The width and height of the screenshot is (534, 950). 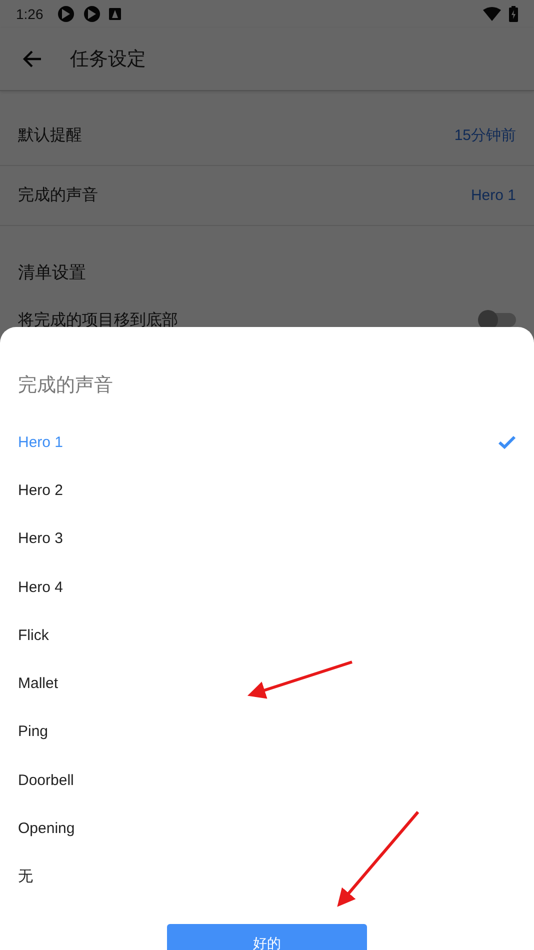 What do you see at coordinates (507, 442) in the screenshot?
I see `check-icon` at bounding box center [507, 442].